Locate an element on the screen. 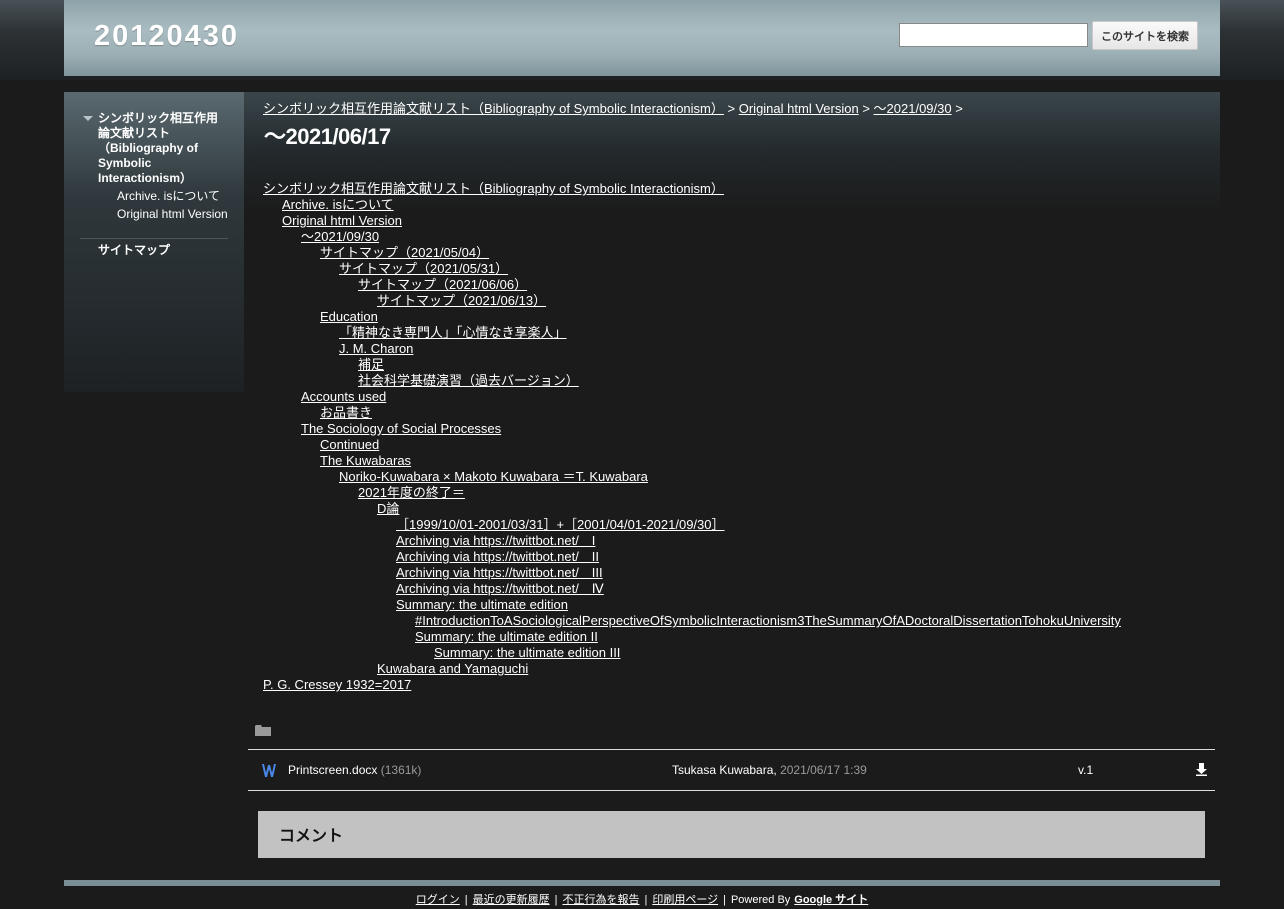  tree-row: Original html Version is located at coordinates (692, 221).